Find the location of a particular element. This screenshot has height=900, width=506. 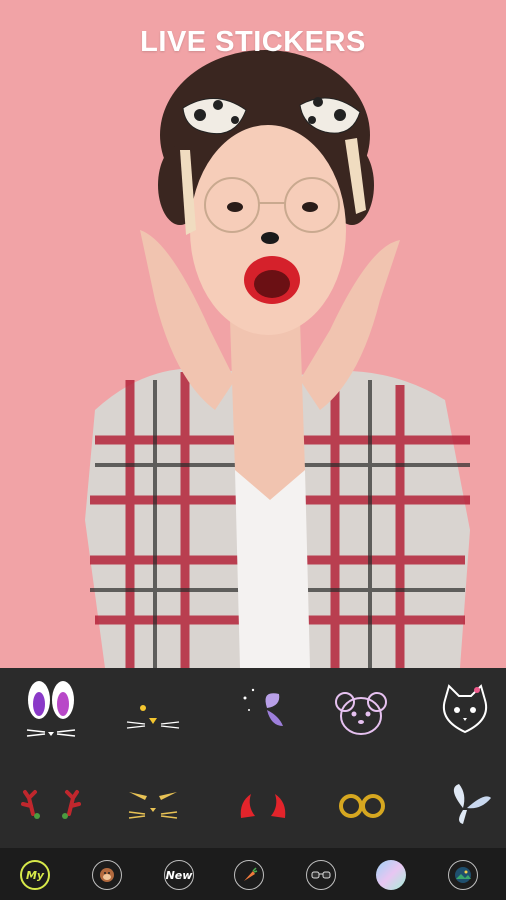

glasses-category-icon is located at coordinates (321, 875).